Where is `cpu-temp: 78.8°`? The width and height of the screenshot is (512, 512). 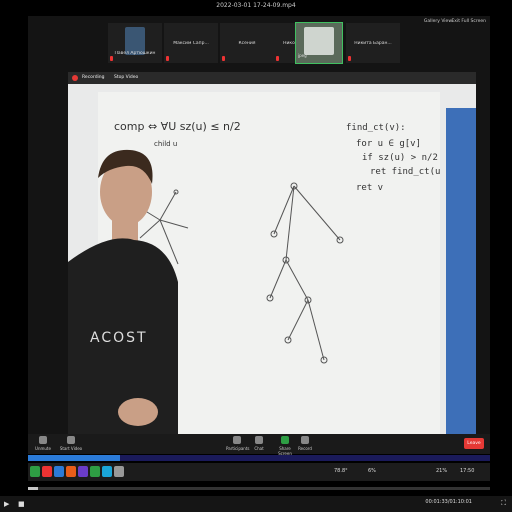
cpu-temp: 78.8° is located at coordinates (341, 471).